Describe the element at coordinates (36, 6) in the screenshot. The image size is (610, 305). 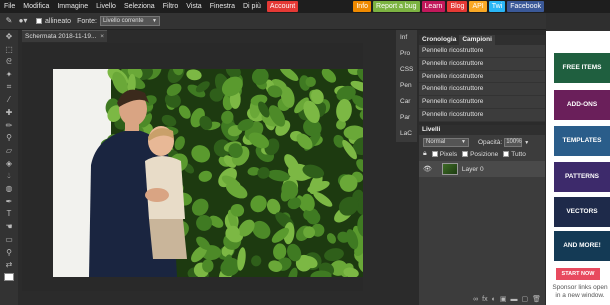
I see `menu-edit: Modifica` at that location.